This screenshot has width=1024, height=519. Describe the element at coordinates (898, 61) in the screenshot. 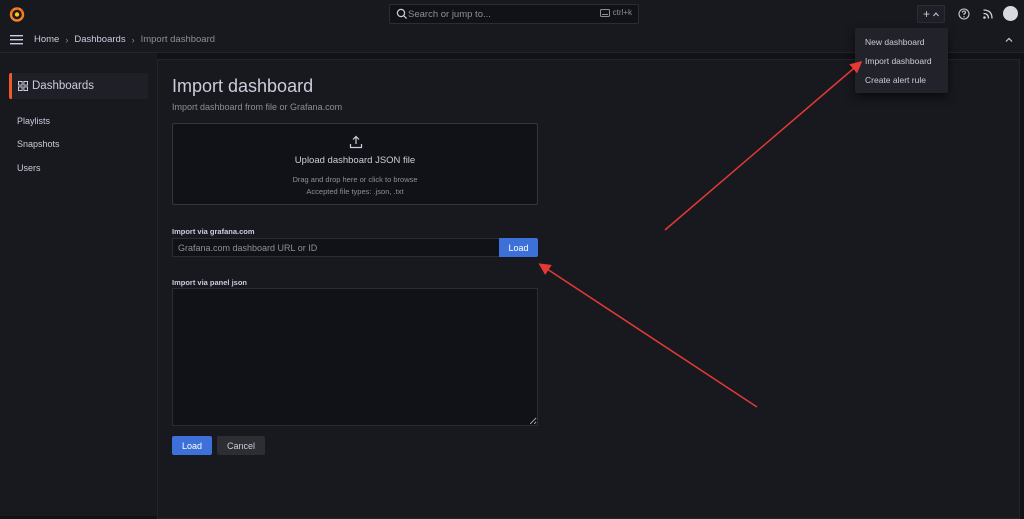

I see `menu-item-import-dashboard: Import dashboard` at that location.